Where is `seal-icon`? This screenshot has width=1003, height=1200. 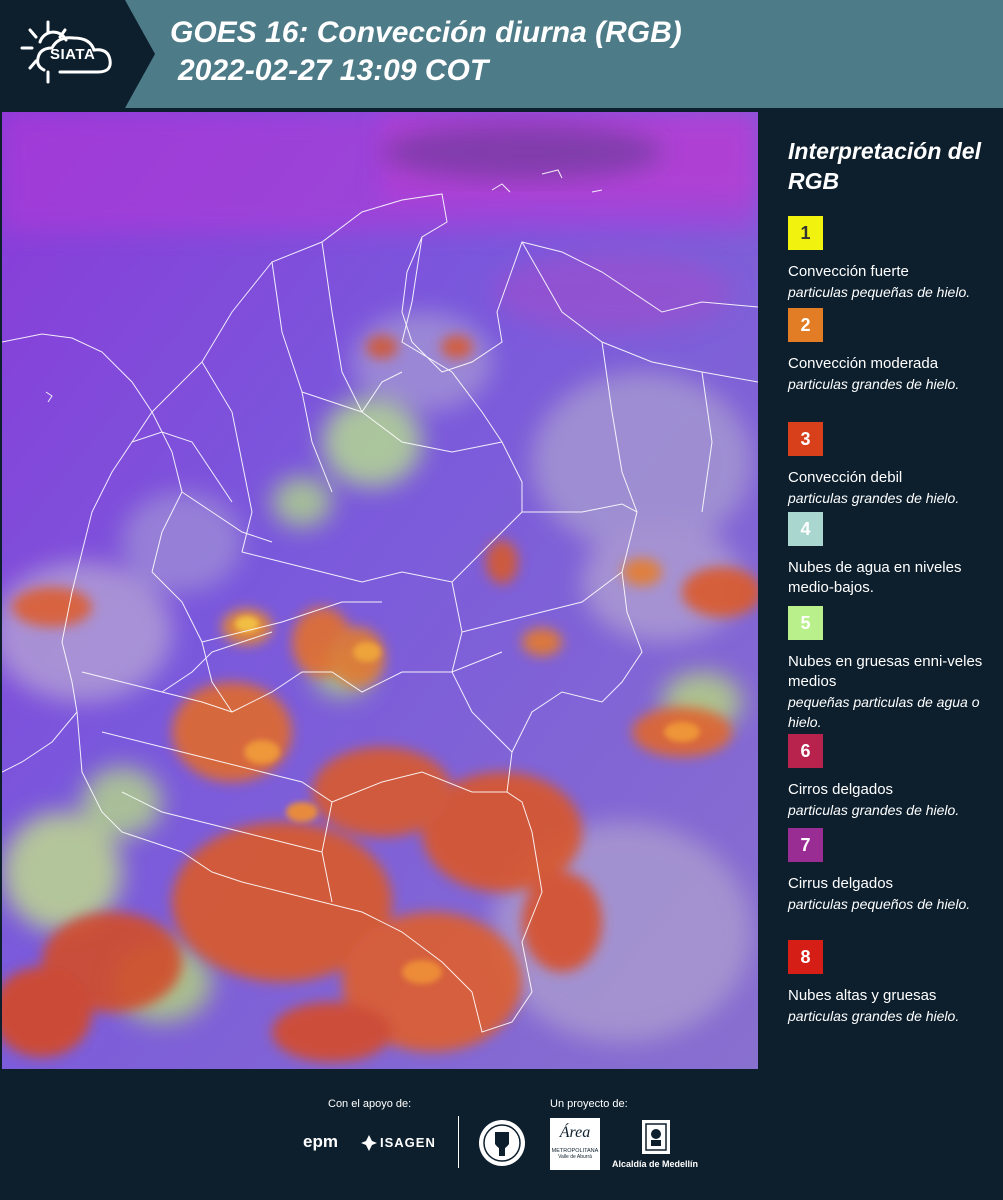
seal-icon is located at coordinates (502, 1143).